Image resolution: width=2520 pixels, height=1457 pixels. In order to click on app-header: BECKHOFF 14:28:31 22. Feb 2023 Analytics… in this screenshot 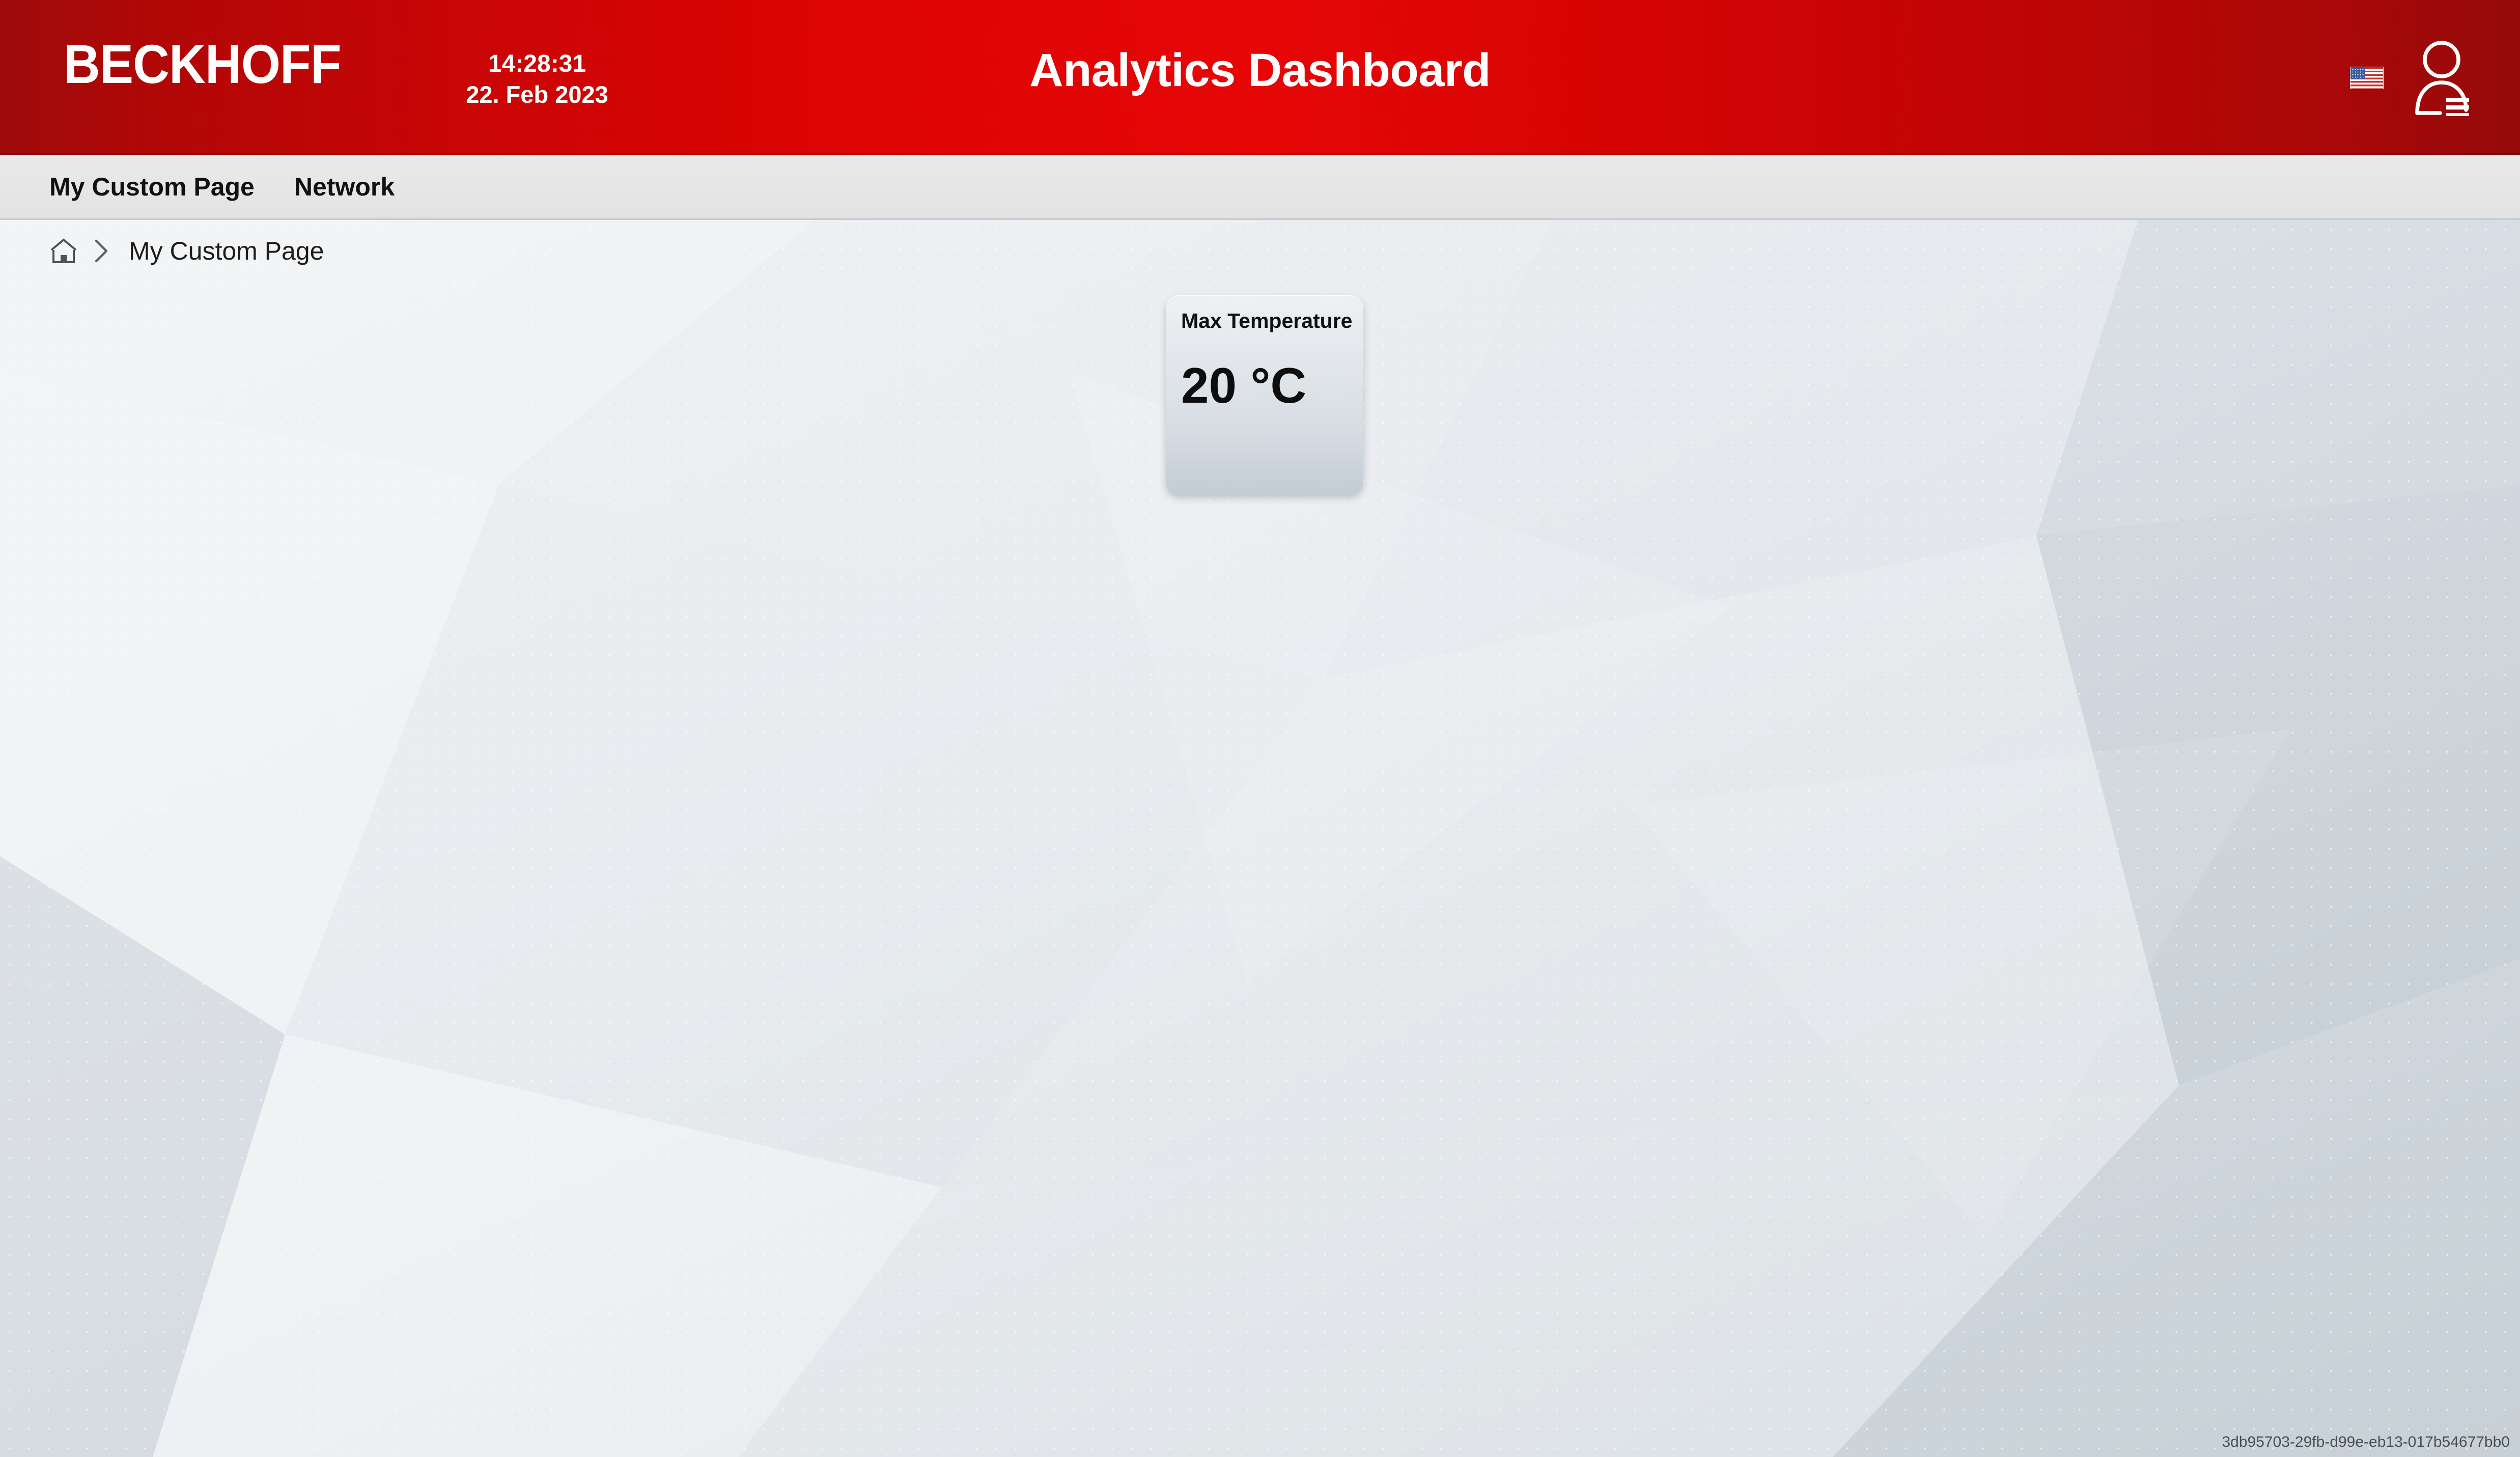, I will do `click(1260, 77)`.